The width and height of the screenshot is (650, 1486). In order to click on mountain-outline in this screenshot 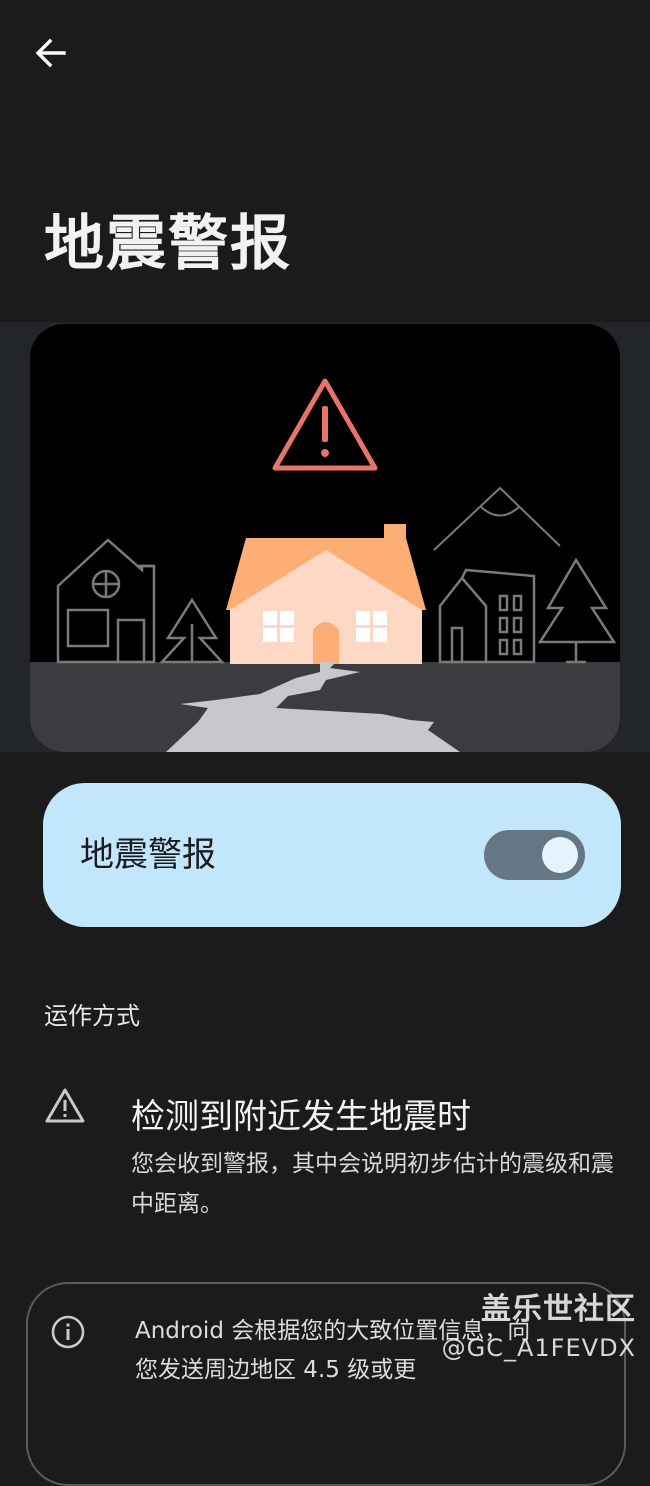, I will do `click(497, 518)`.